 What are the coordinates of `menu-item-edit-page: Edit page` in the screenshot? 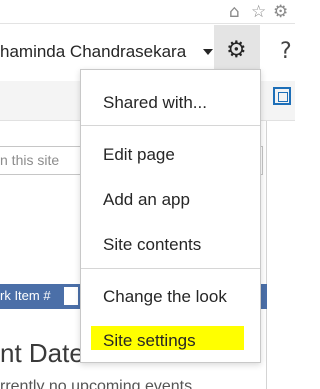 It's located at (139, 155).